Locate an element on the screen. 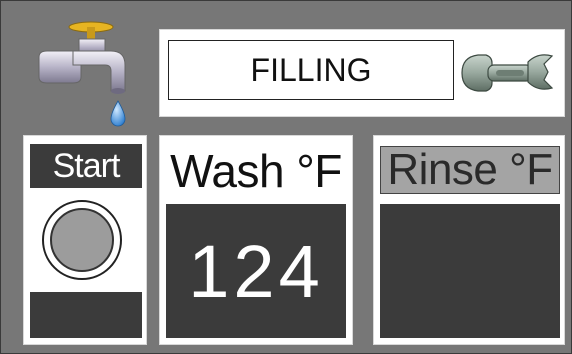 The height and width of the screenshot is (354, 572). wrench-icon is located at coordinates (508, 73).